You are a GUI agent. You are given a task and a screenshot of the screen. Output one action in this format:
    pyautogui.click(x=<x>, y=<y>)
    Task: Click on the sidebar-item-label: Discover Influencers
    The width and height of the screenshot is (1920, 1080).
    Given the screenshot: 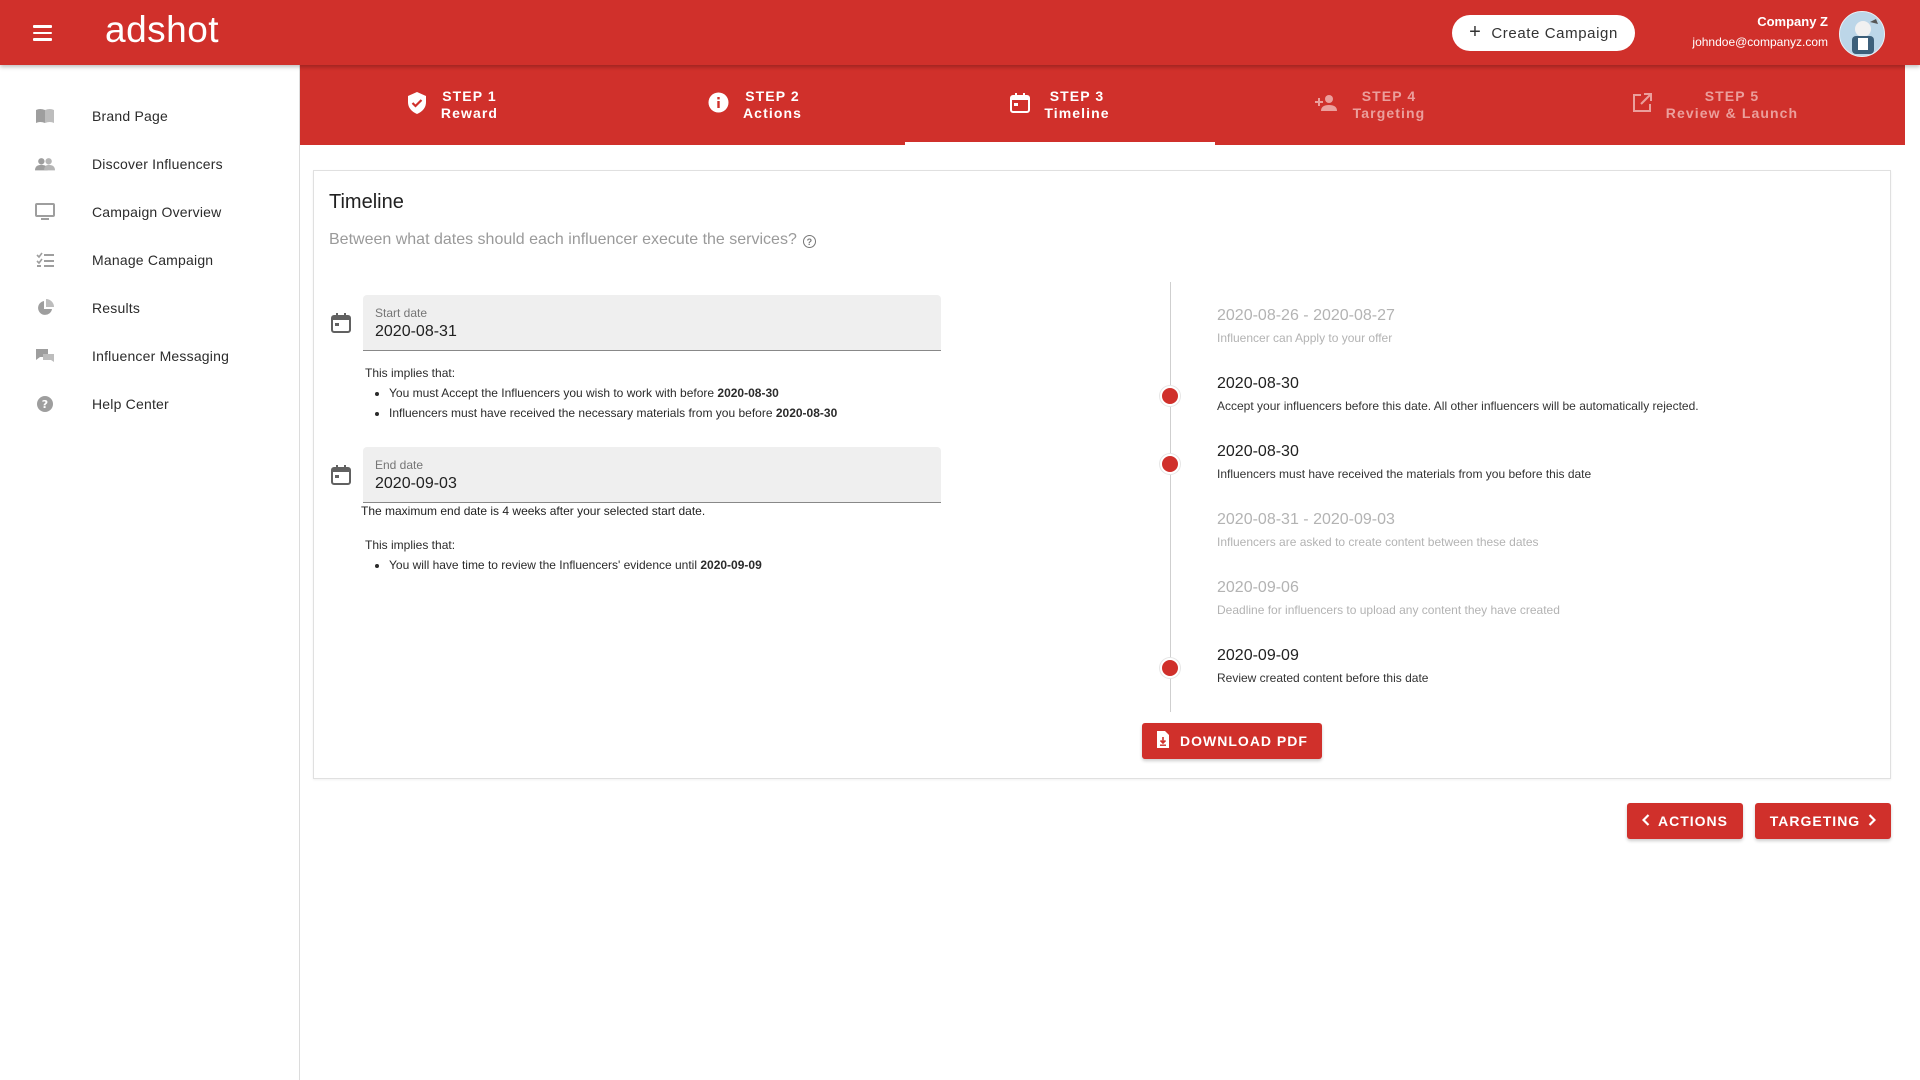 What is the action you would take?
    pyautogui.click(x=157, y=164)
    